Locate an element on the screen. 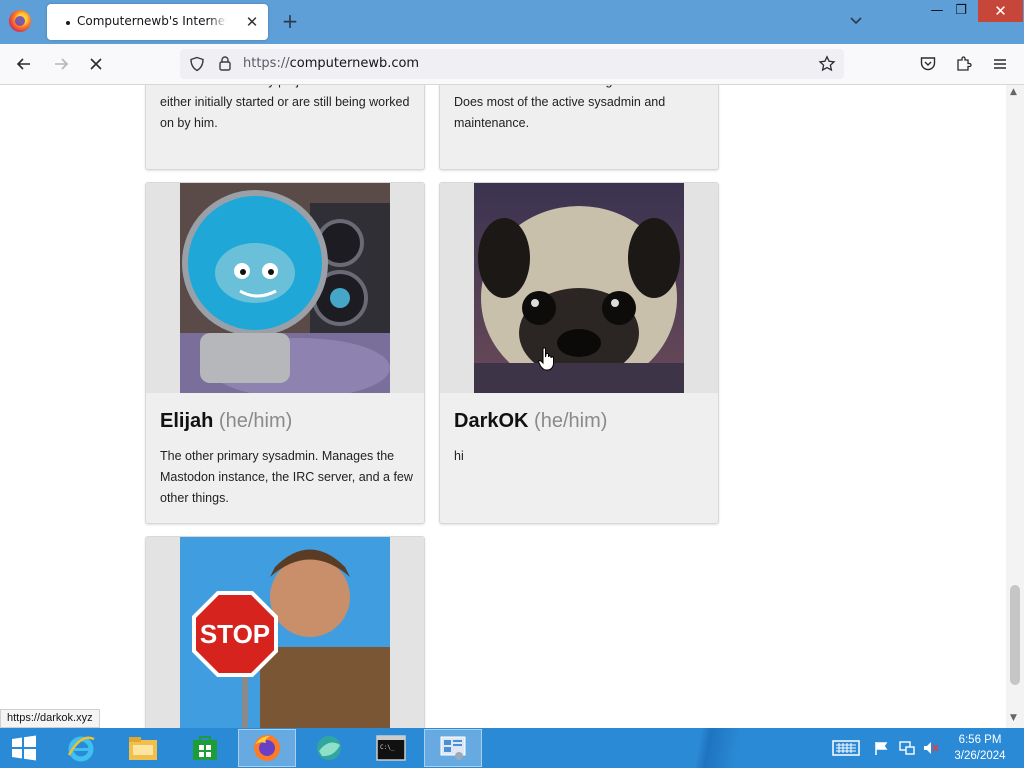 This screenshot has height=768, width=1024. forward-arrow-icon is located at coordinates (62, 64).